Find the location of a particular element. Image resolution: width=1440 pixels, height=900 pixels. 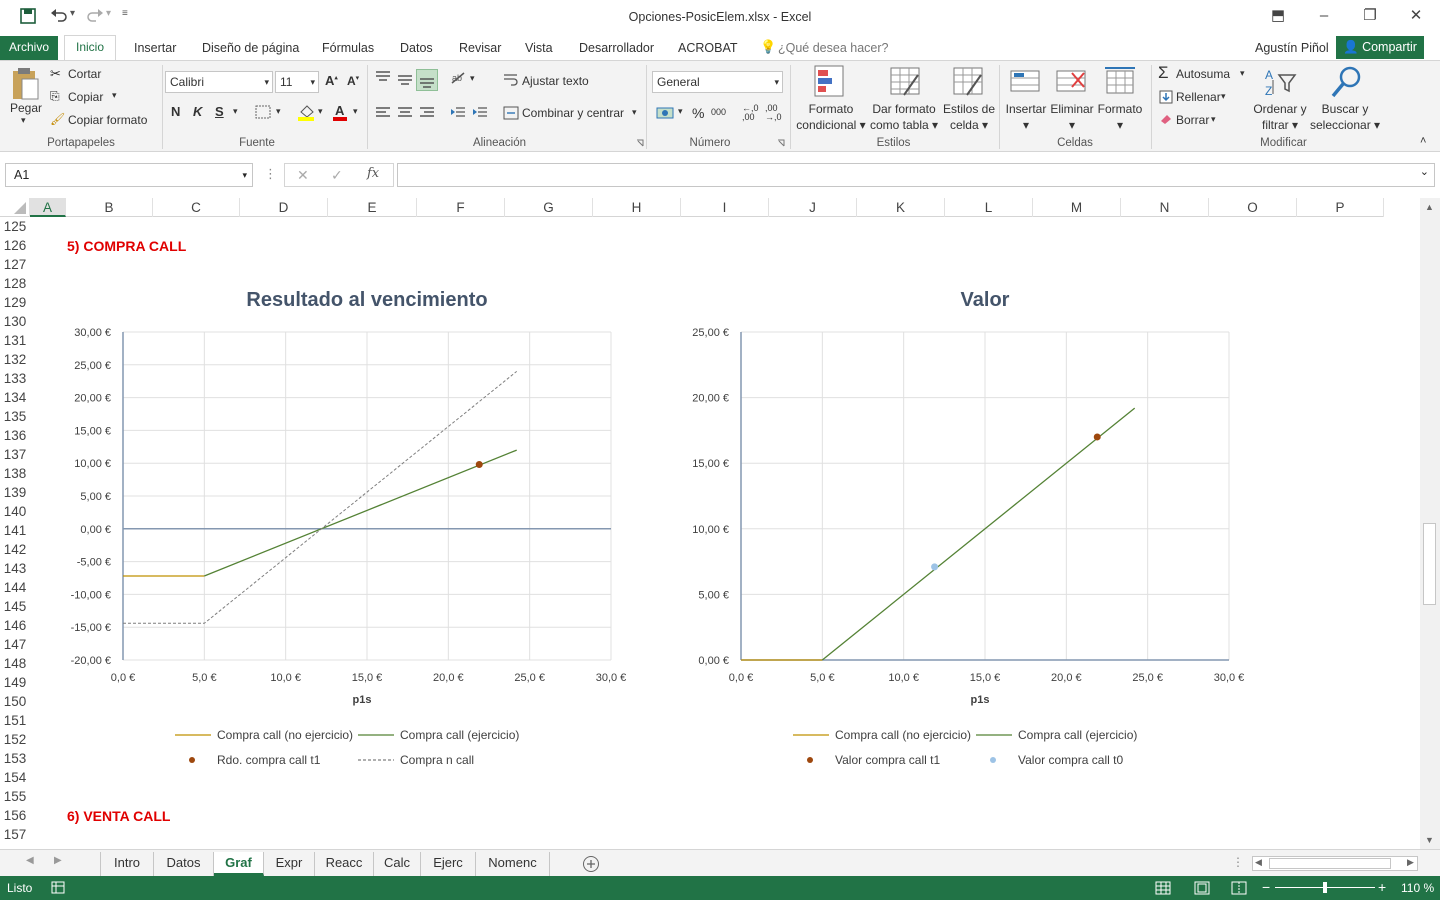

copy-button: Copiar is located at coordinates (85, 97).